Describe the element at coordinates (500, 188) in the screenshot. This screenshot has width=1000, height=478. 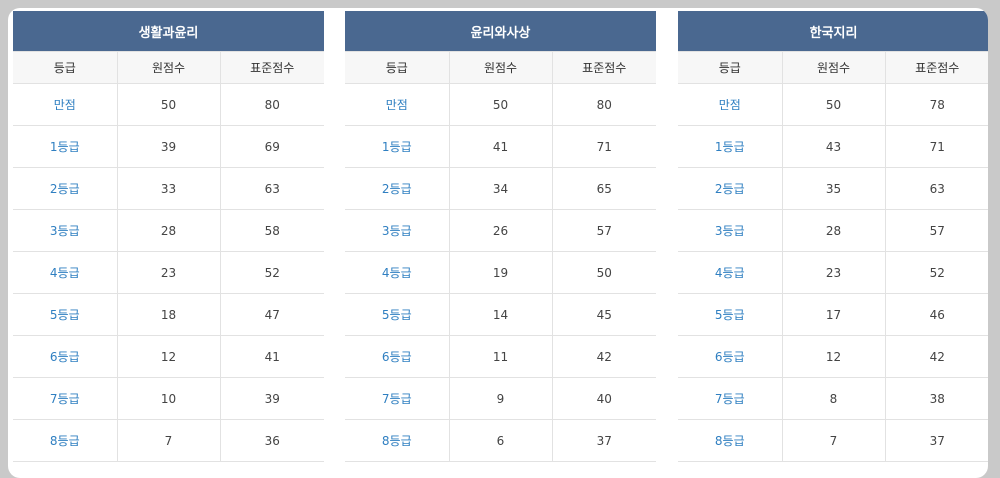
I see `table-row: 2등급 34 65` at that location.